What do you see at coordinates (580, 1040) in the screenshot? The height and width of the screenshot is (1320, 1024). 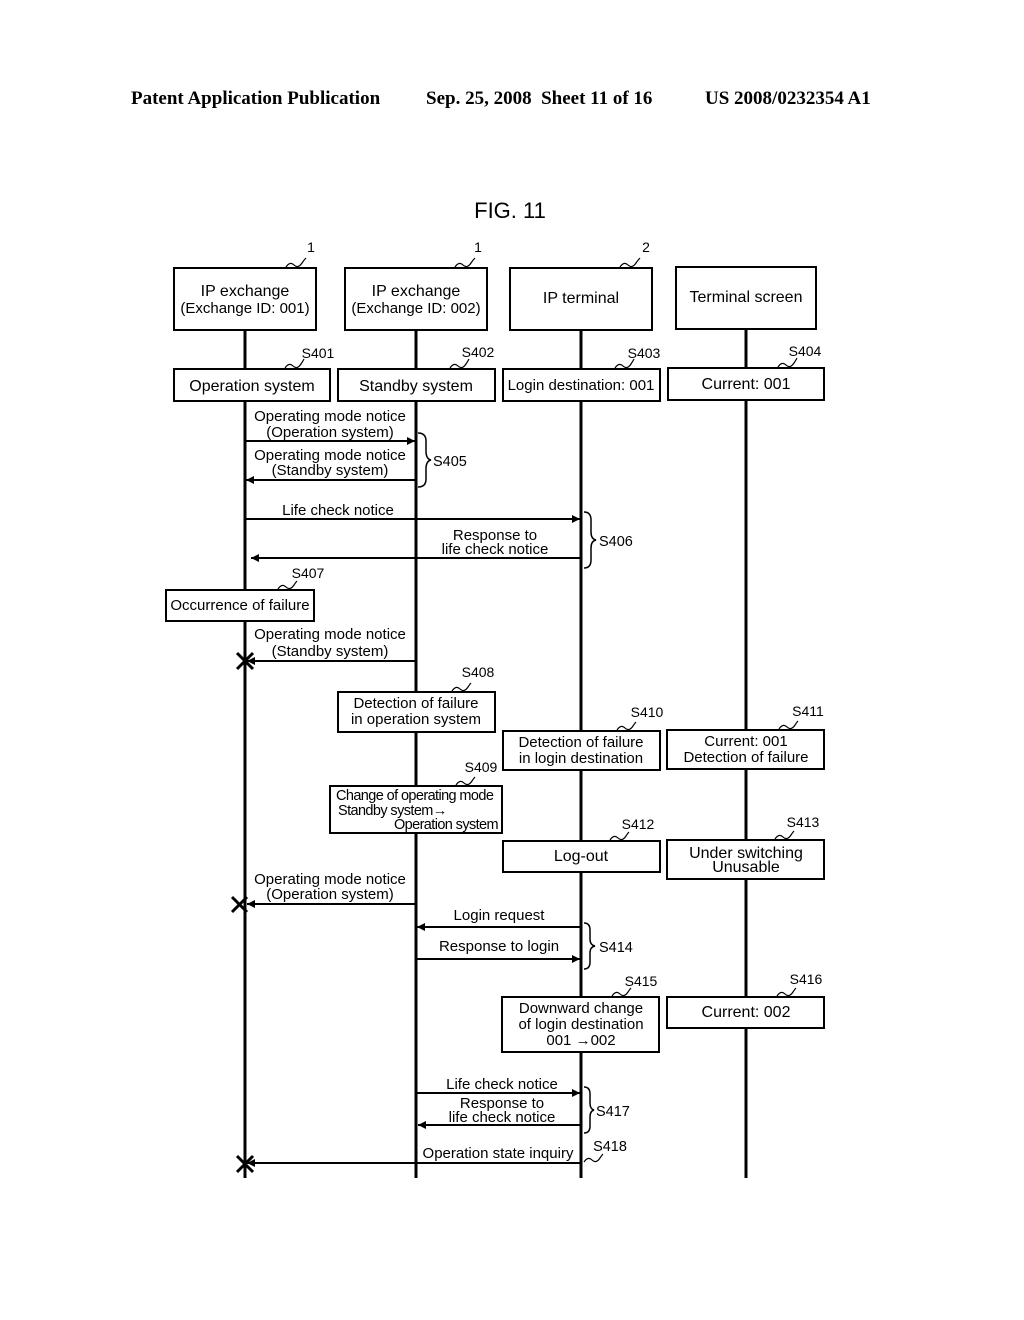 I see `state-label: 001 →002` at bounding box center [580, 1040].